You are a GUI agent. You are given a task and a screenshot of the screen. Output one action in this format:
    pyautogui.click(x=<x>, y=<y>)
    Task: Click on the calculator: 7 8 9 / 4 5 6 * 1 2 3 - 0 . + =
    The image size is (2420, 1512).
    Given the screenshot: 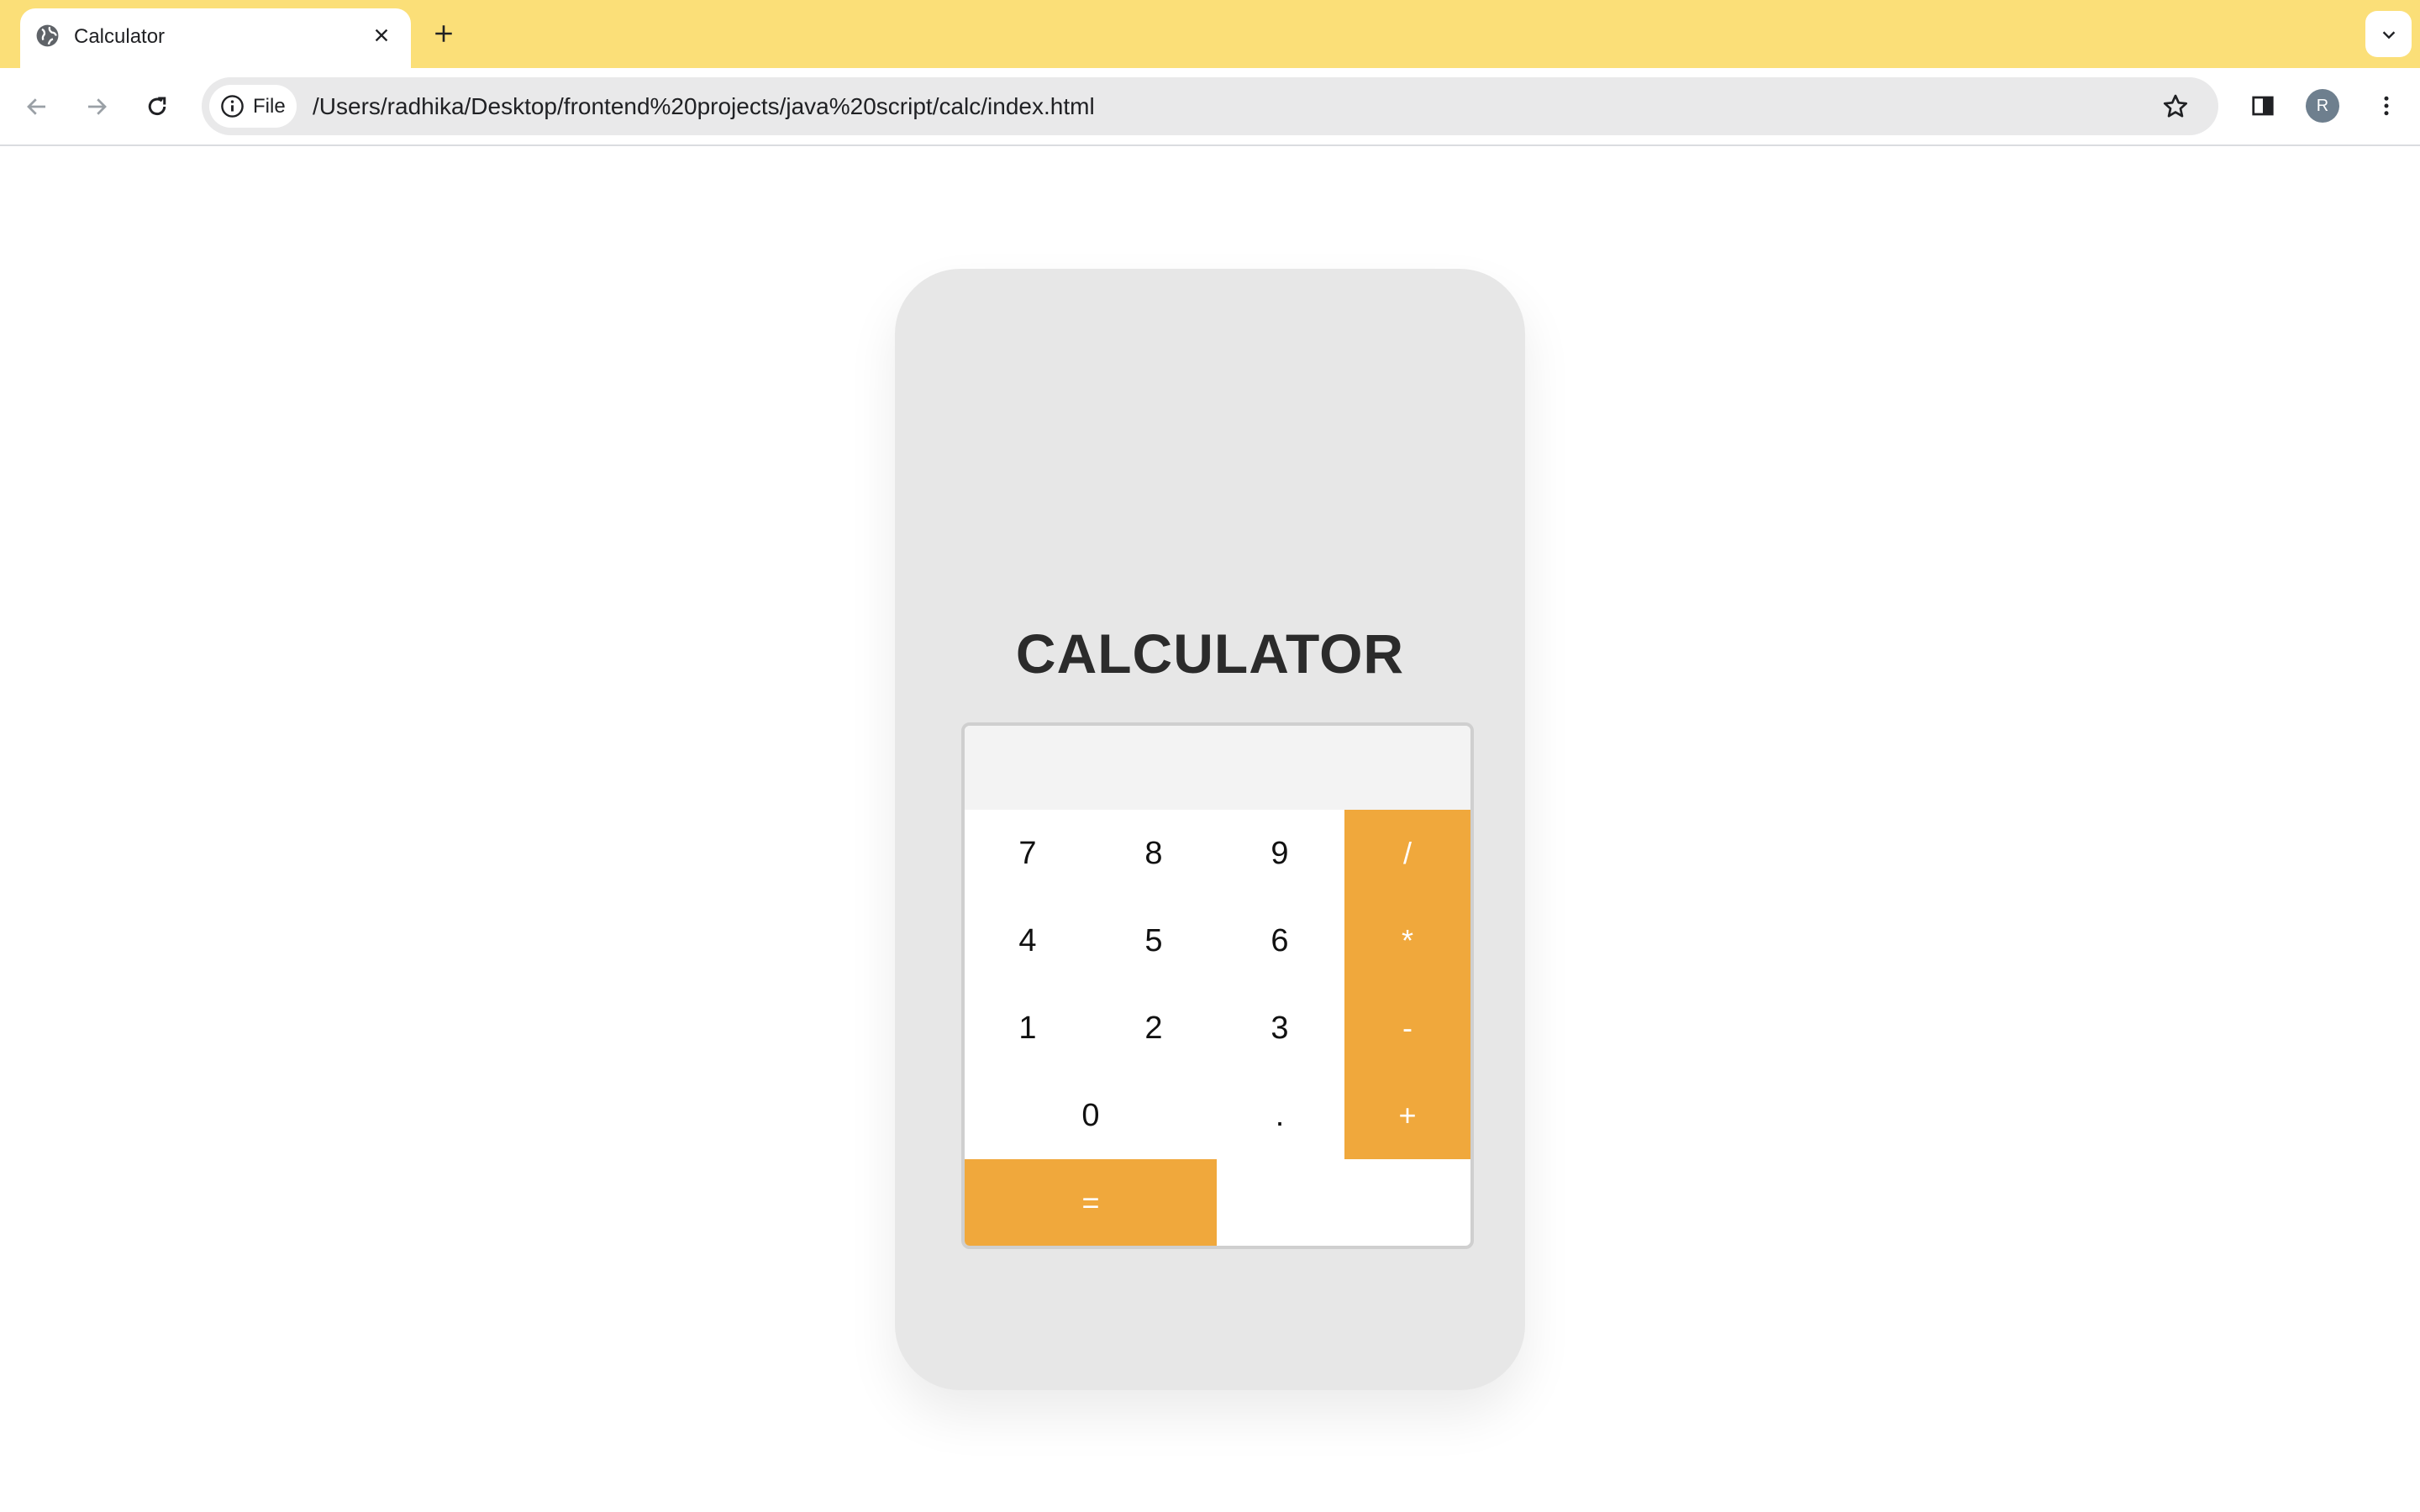 What is the action you would take?
    pyautogui.click(x=1217, y=985)
    